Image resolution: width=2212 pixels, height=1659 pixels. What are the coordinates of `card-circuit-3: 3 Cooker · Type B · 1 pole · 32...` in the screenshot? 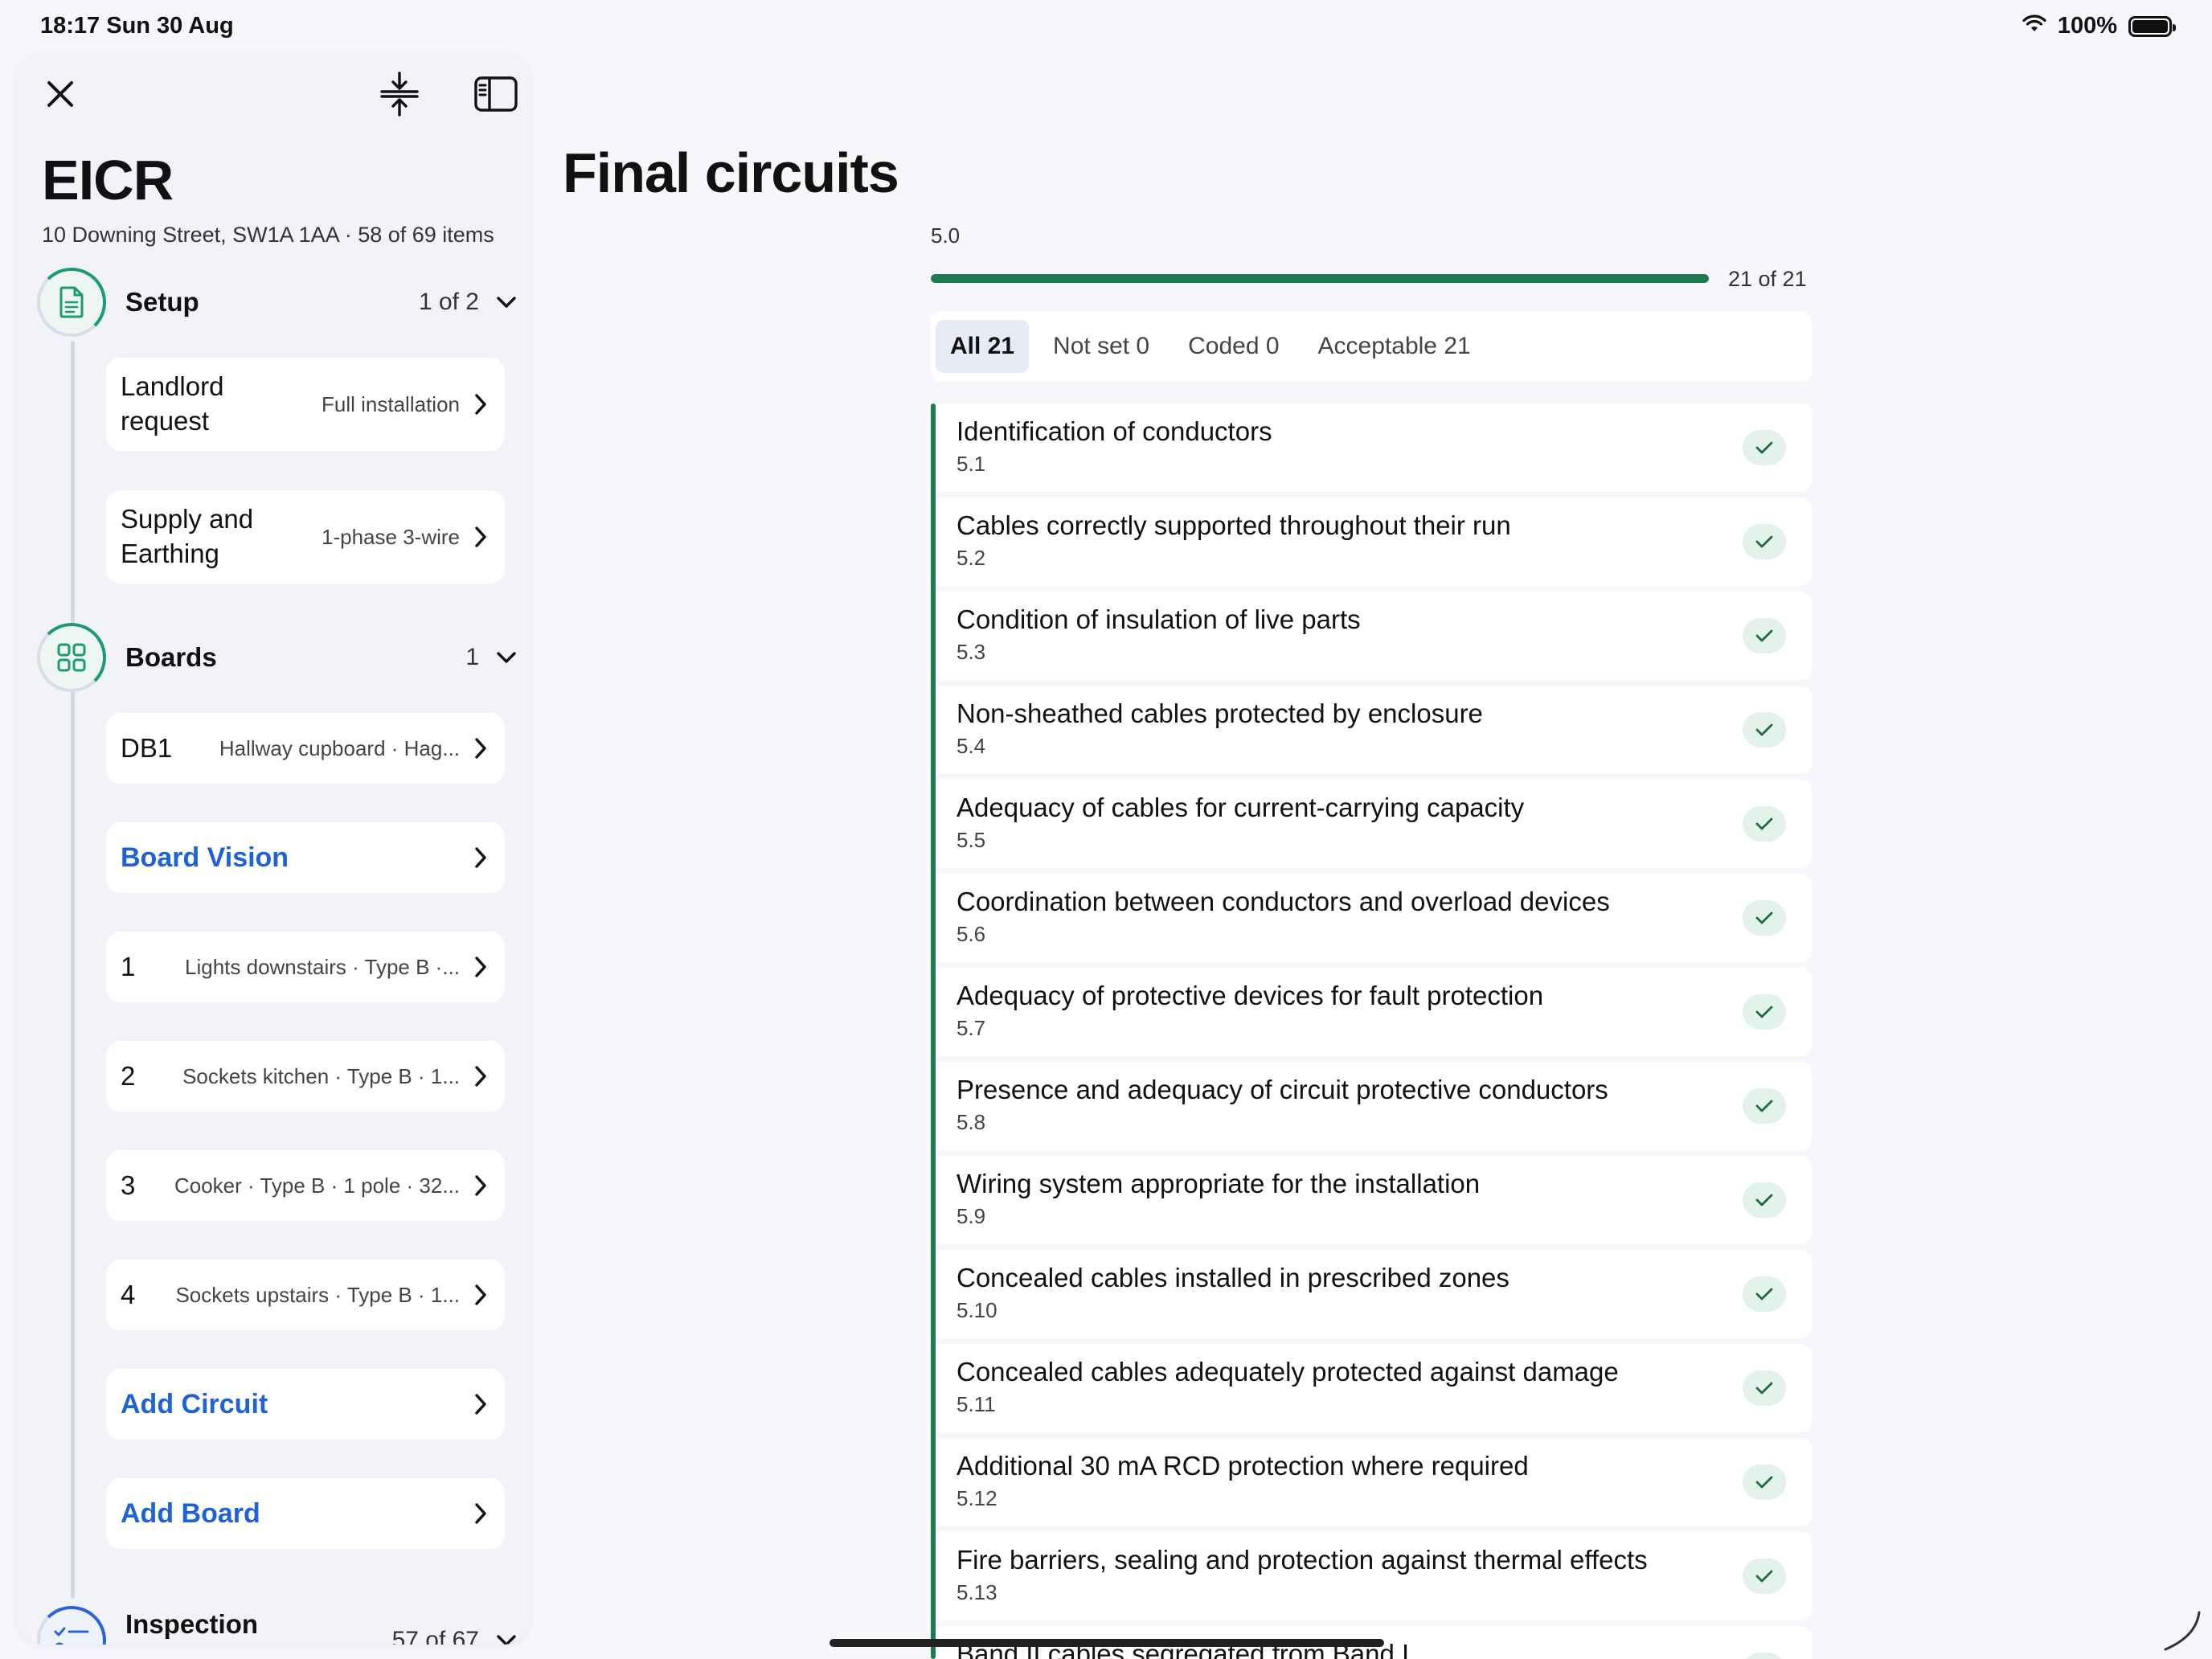 It's located at (305, 1185).